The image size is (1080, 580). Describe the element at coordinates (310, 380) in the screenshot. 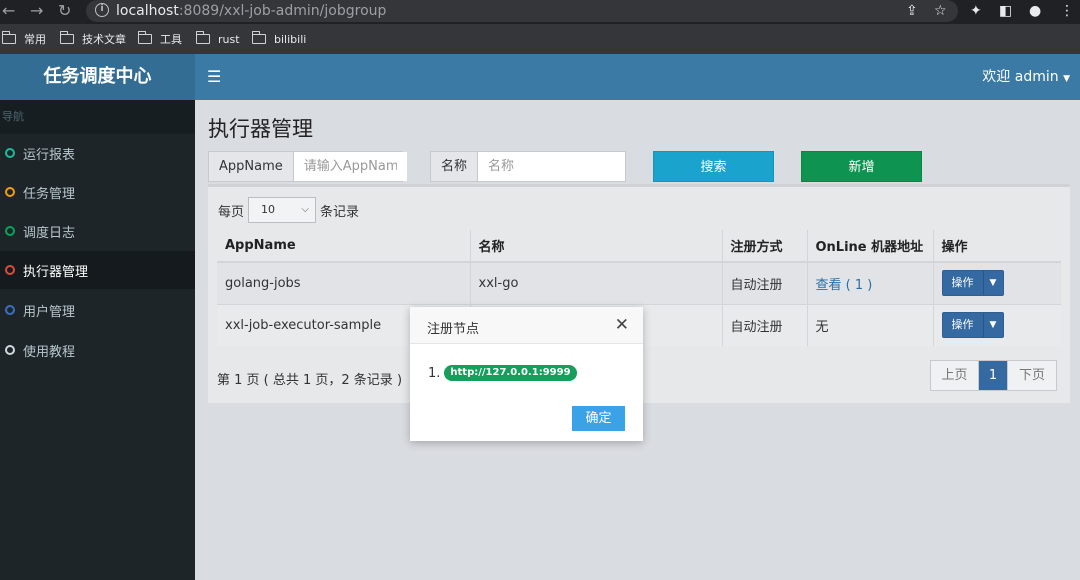

I see `pagination-info: 第 1 页 ( 总共 1 页，2 条记录 )` at that location.